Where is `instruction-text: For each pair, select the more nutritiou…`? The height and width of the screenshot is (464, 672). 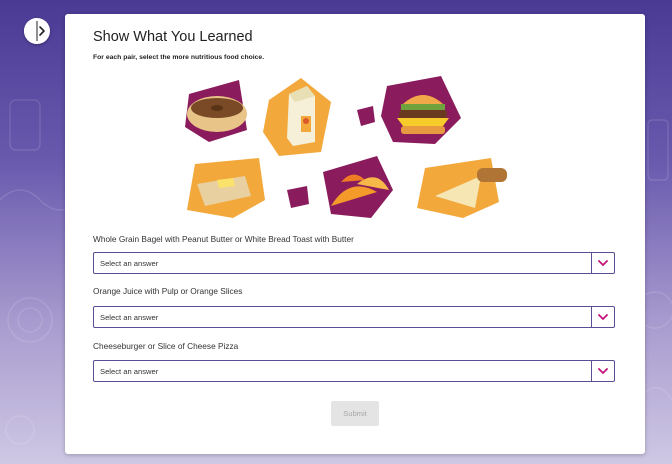 instruction-text: For each pair, select the more nutritiou… is located at coordinates (179, 57).